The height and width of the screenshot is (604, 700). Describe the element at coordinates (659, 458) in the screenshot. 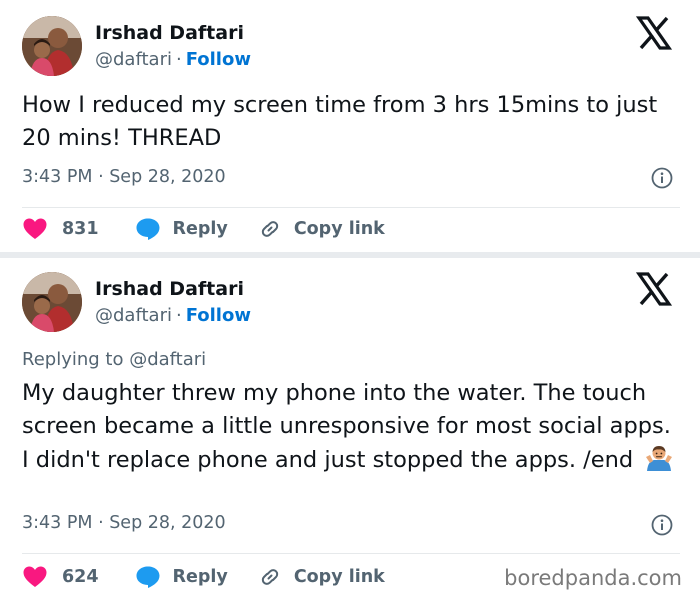

I see `person-shrugging-emoji` at that location.